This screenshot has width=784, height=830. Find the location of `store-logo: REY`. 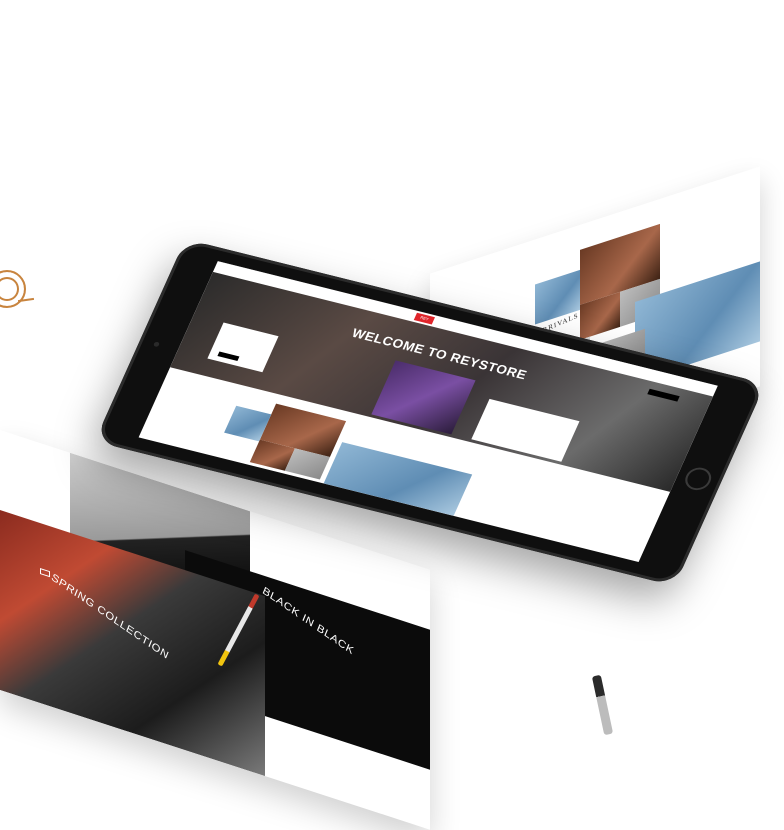

store-logo: REY is located at coordinates (424, 318).